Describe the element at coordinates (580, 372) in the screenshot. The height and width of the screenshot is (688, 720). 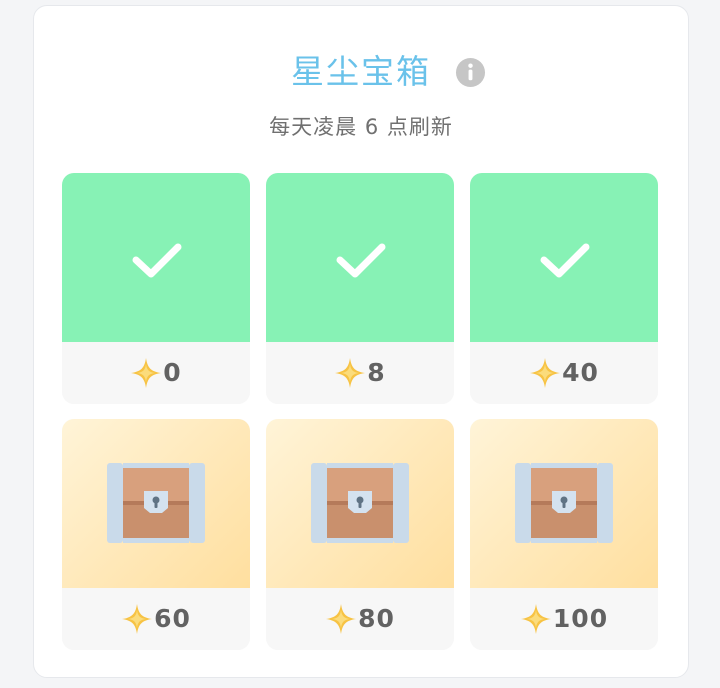
I see `chest-reward-amount: 40` at that location.